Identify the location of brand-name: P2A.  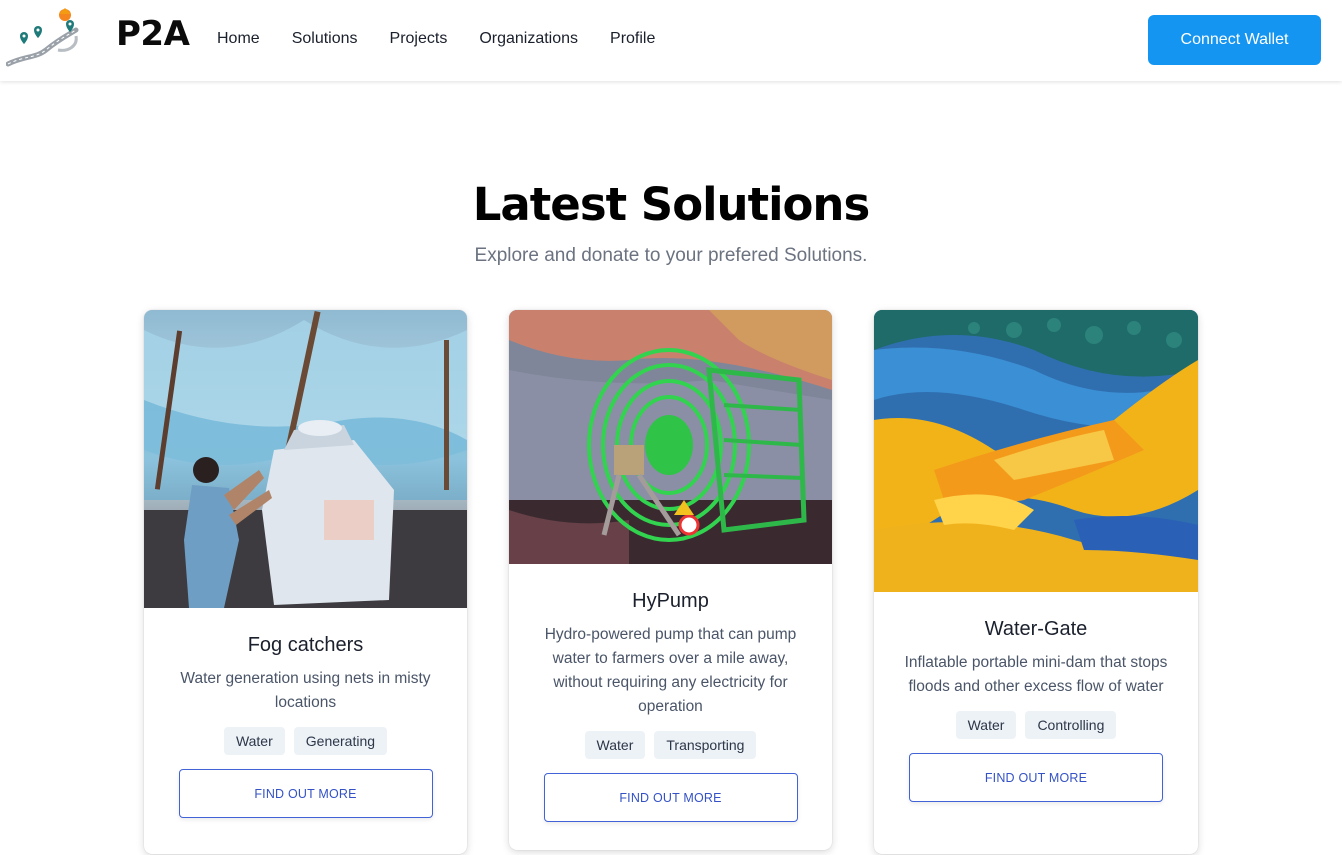
(153, 34).